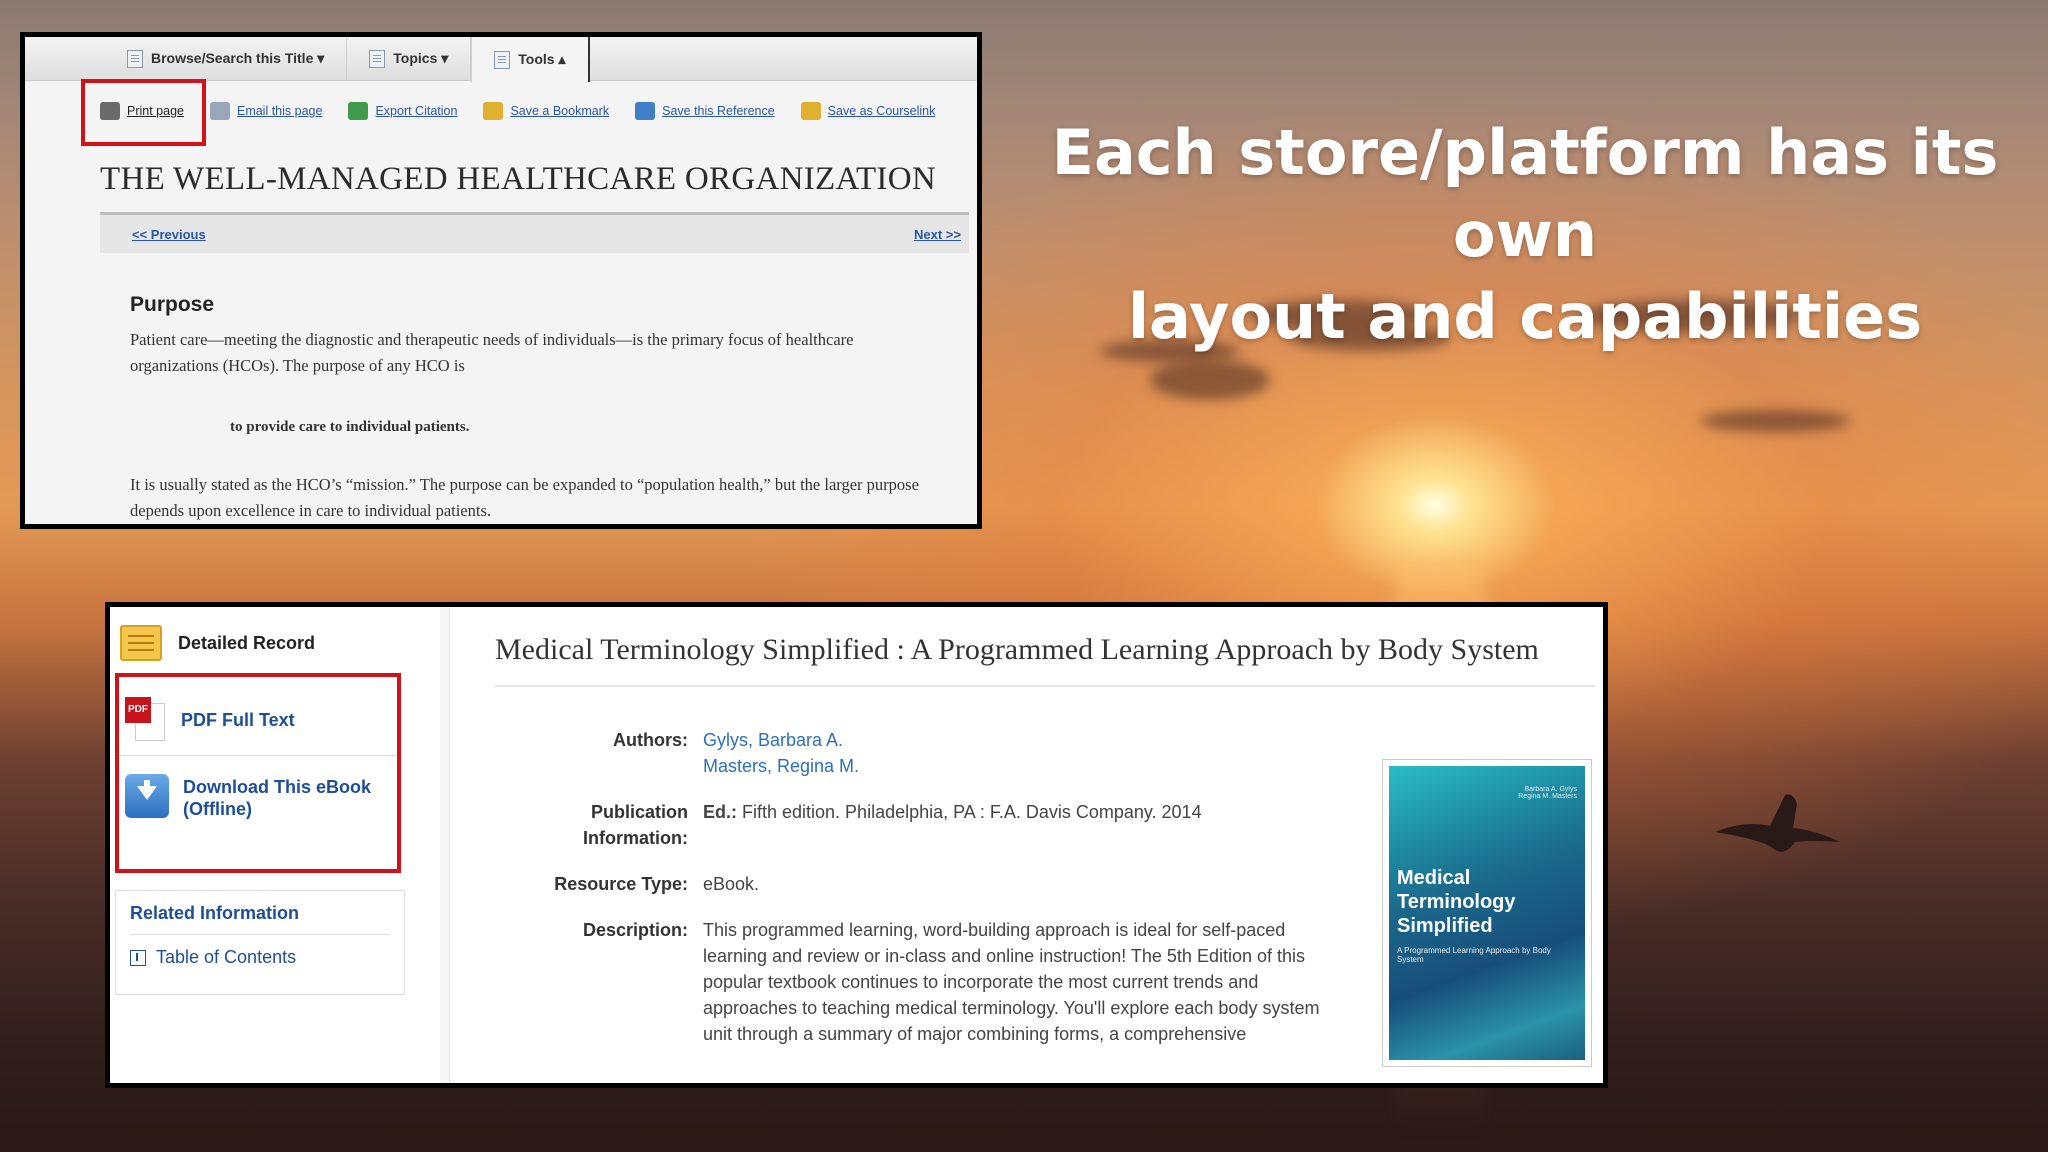 The image size is (2048, 1152). I want to click on block-quote: to provide care to individual patients., so click(350, 427).